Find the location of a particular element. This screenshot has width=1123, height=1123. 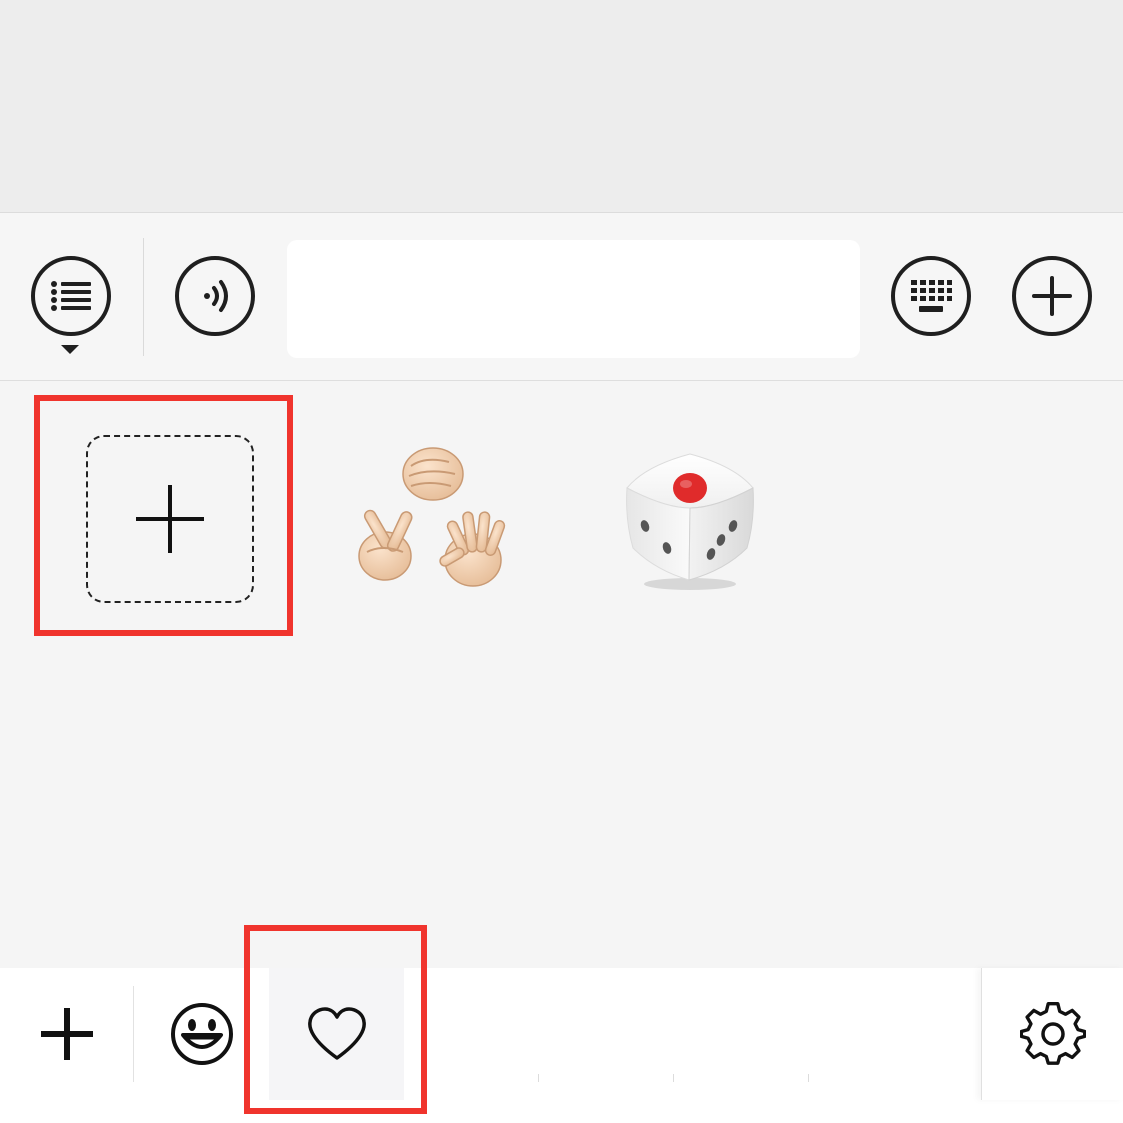

tab-favorites is located at coordinates (336, 1034).